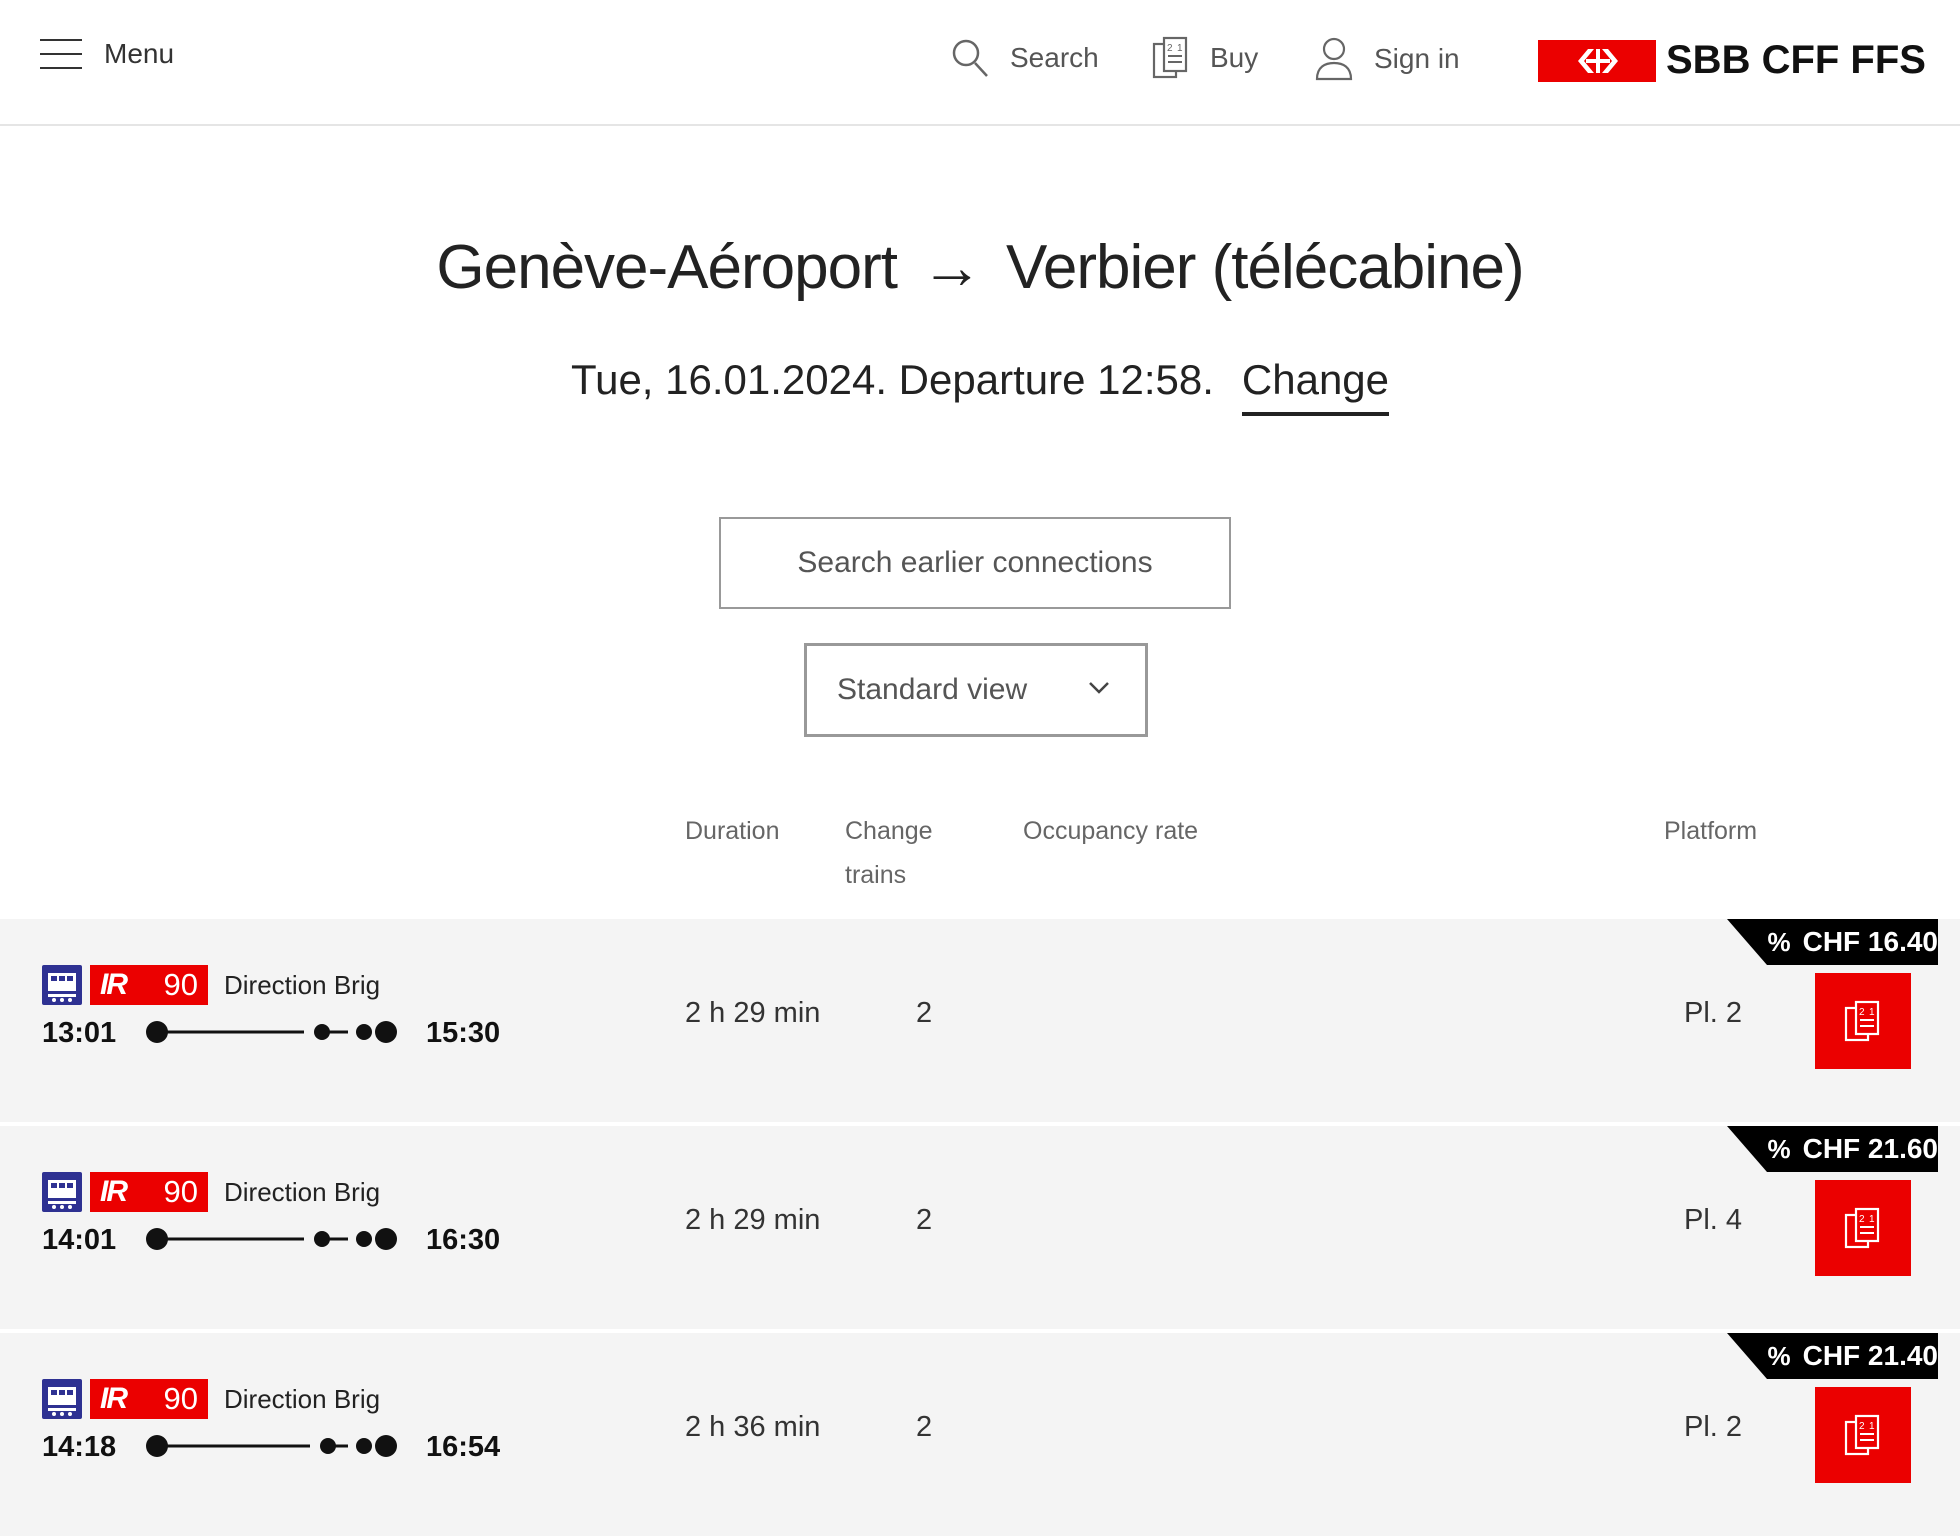 This screenshot has width=1960, height=1536. I want to click on col-change-trains-line2: trains, so click(876, 875).